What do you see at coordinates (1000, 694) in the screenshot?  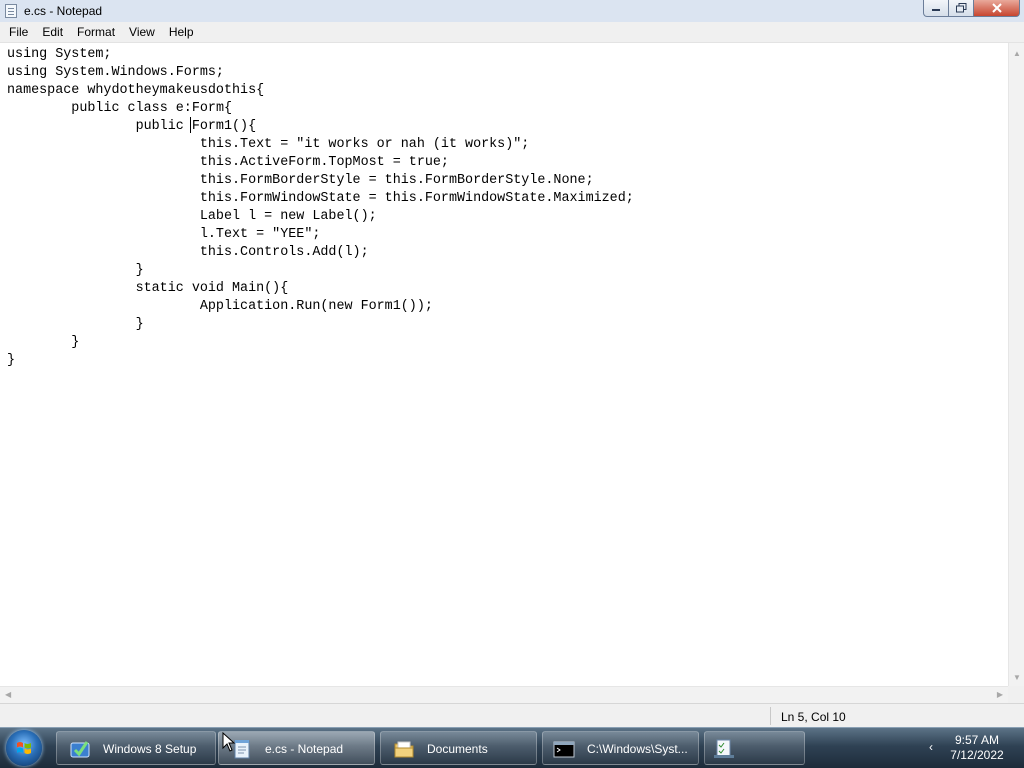 I see `scroll-right-arrow-icon: ▶` at bounding box center [1000, 694].